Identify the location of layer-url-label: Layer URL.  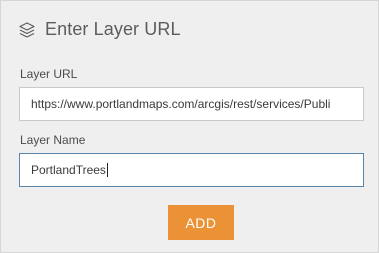
(49, 74).